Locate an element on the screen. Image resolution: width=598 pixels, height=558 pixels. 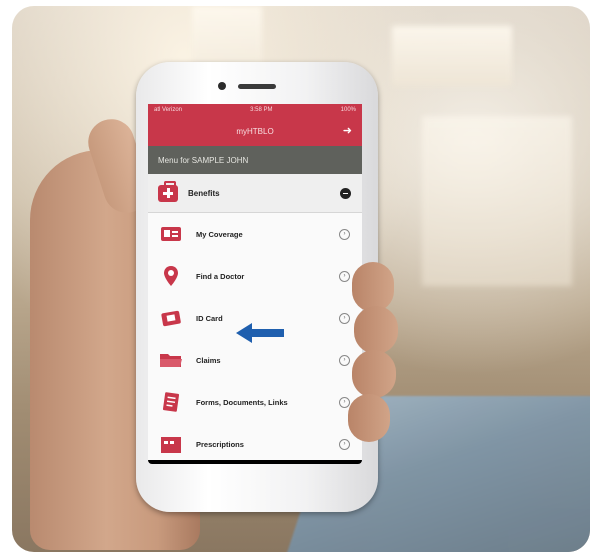
menu-item-label: Claims is located at coordinates (208, 360).